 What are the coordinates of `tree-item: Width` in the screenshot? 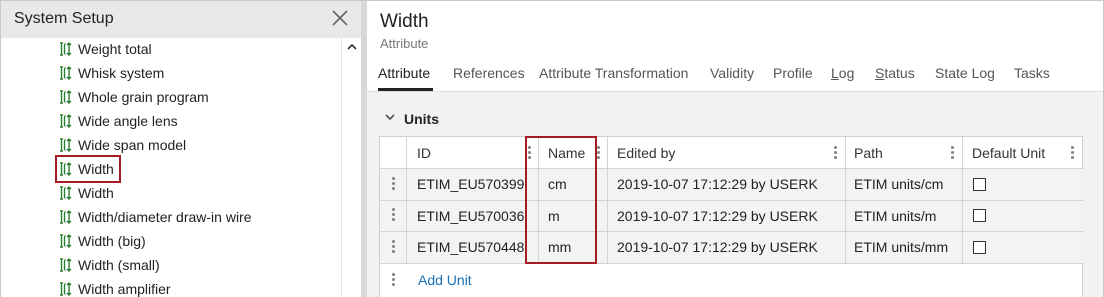 It's located at (86, 193).